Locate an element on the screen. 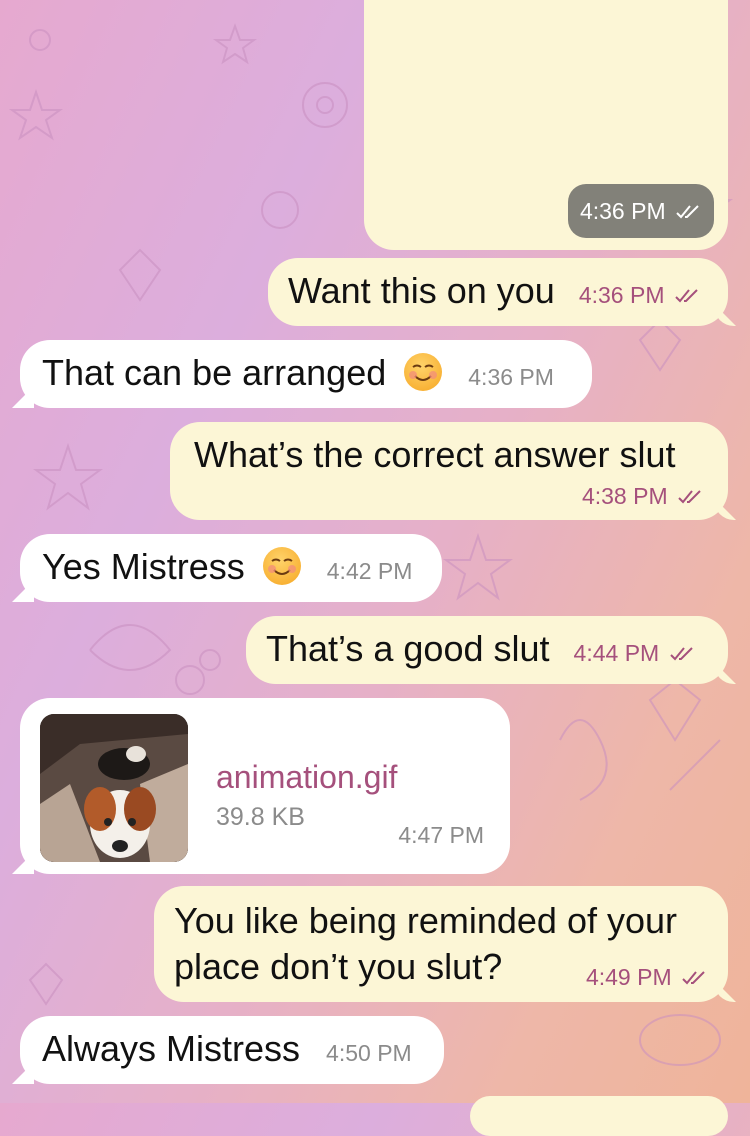 The image size is (750, 1136). outgoing-message: Want this on you 4:36 PM is located at coordinates (498, 292).